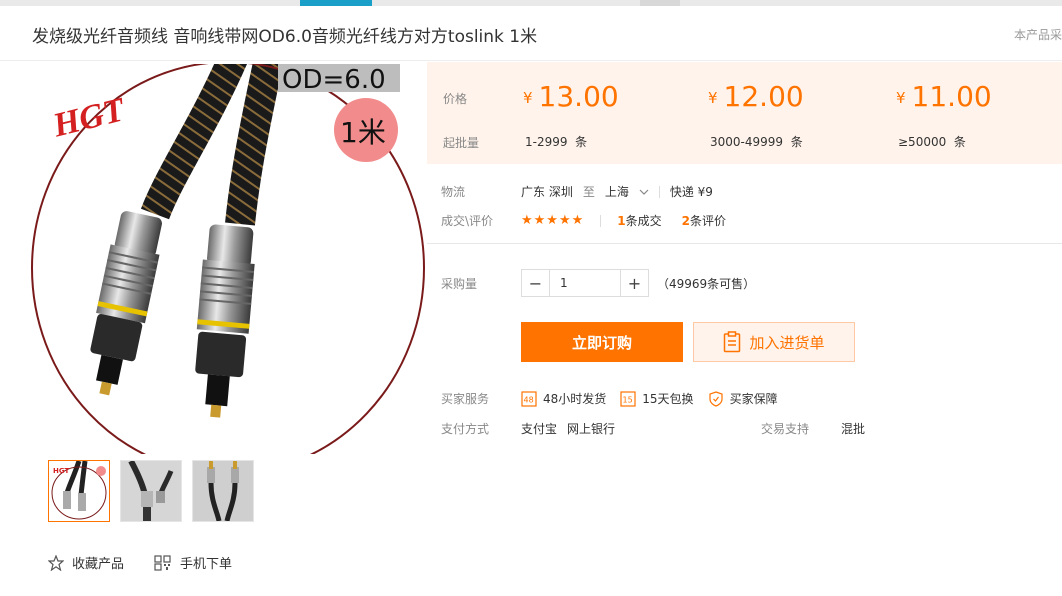 This screenshot has height=596, width=1062. I want to click on payment-label: 支付方式, so click(465, 429).